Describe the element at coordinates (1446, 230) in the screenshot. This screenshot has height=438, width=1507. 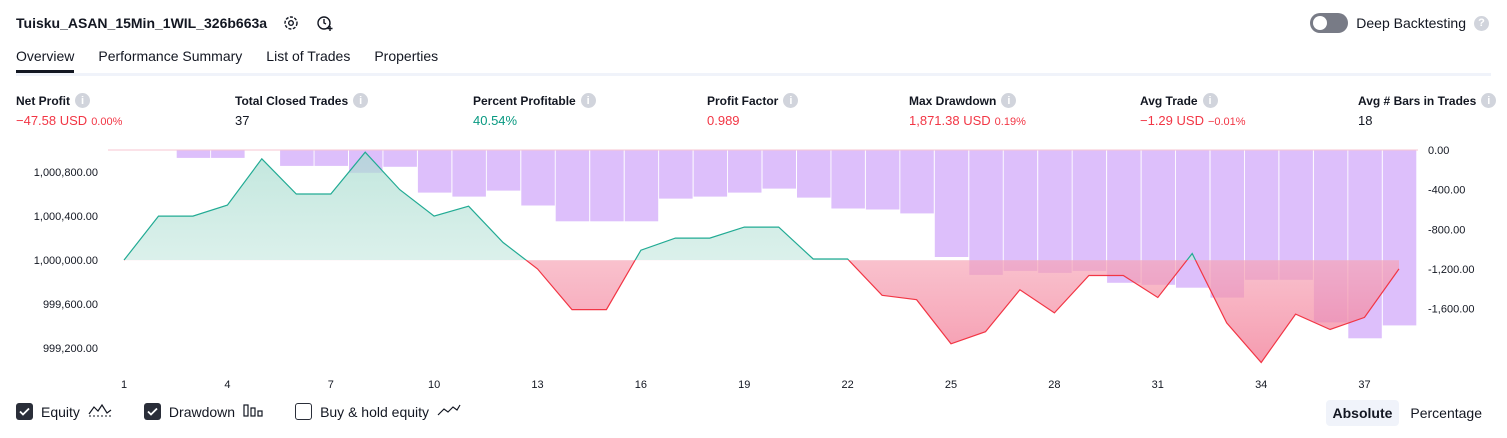
I see `right-axis-tick: -800.00` at that location.